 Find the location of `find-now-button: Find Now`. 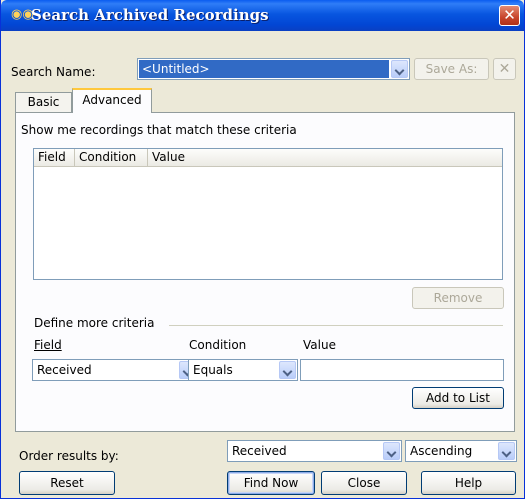

find-now-button: Find Now is located at coordinates (271, 483).